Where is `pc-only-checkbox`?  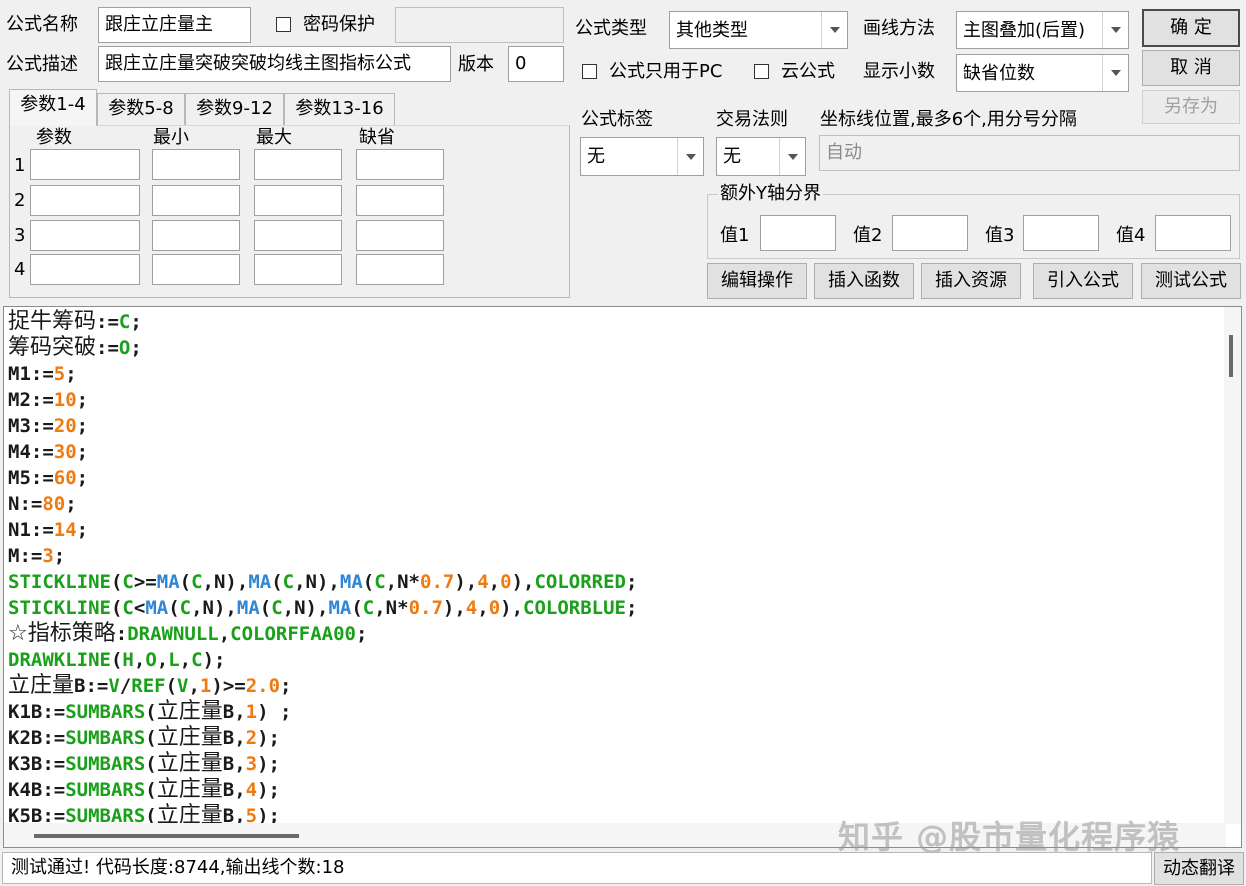 pc-only-checkbox is located at coordinates (589, 71).